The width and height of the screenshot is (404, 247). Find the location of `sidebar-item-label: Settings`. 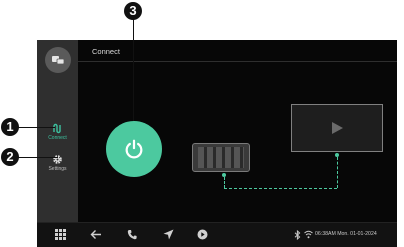

sidebar-item-label: Settings is located at coordinates (57, 169).